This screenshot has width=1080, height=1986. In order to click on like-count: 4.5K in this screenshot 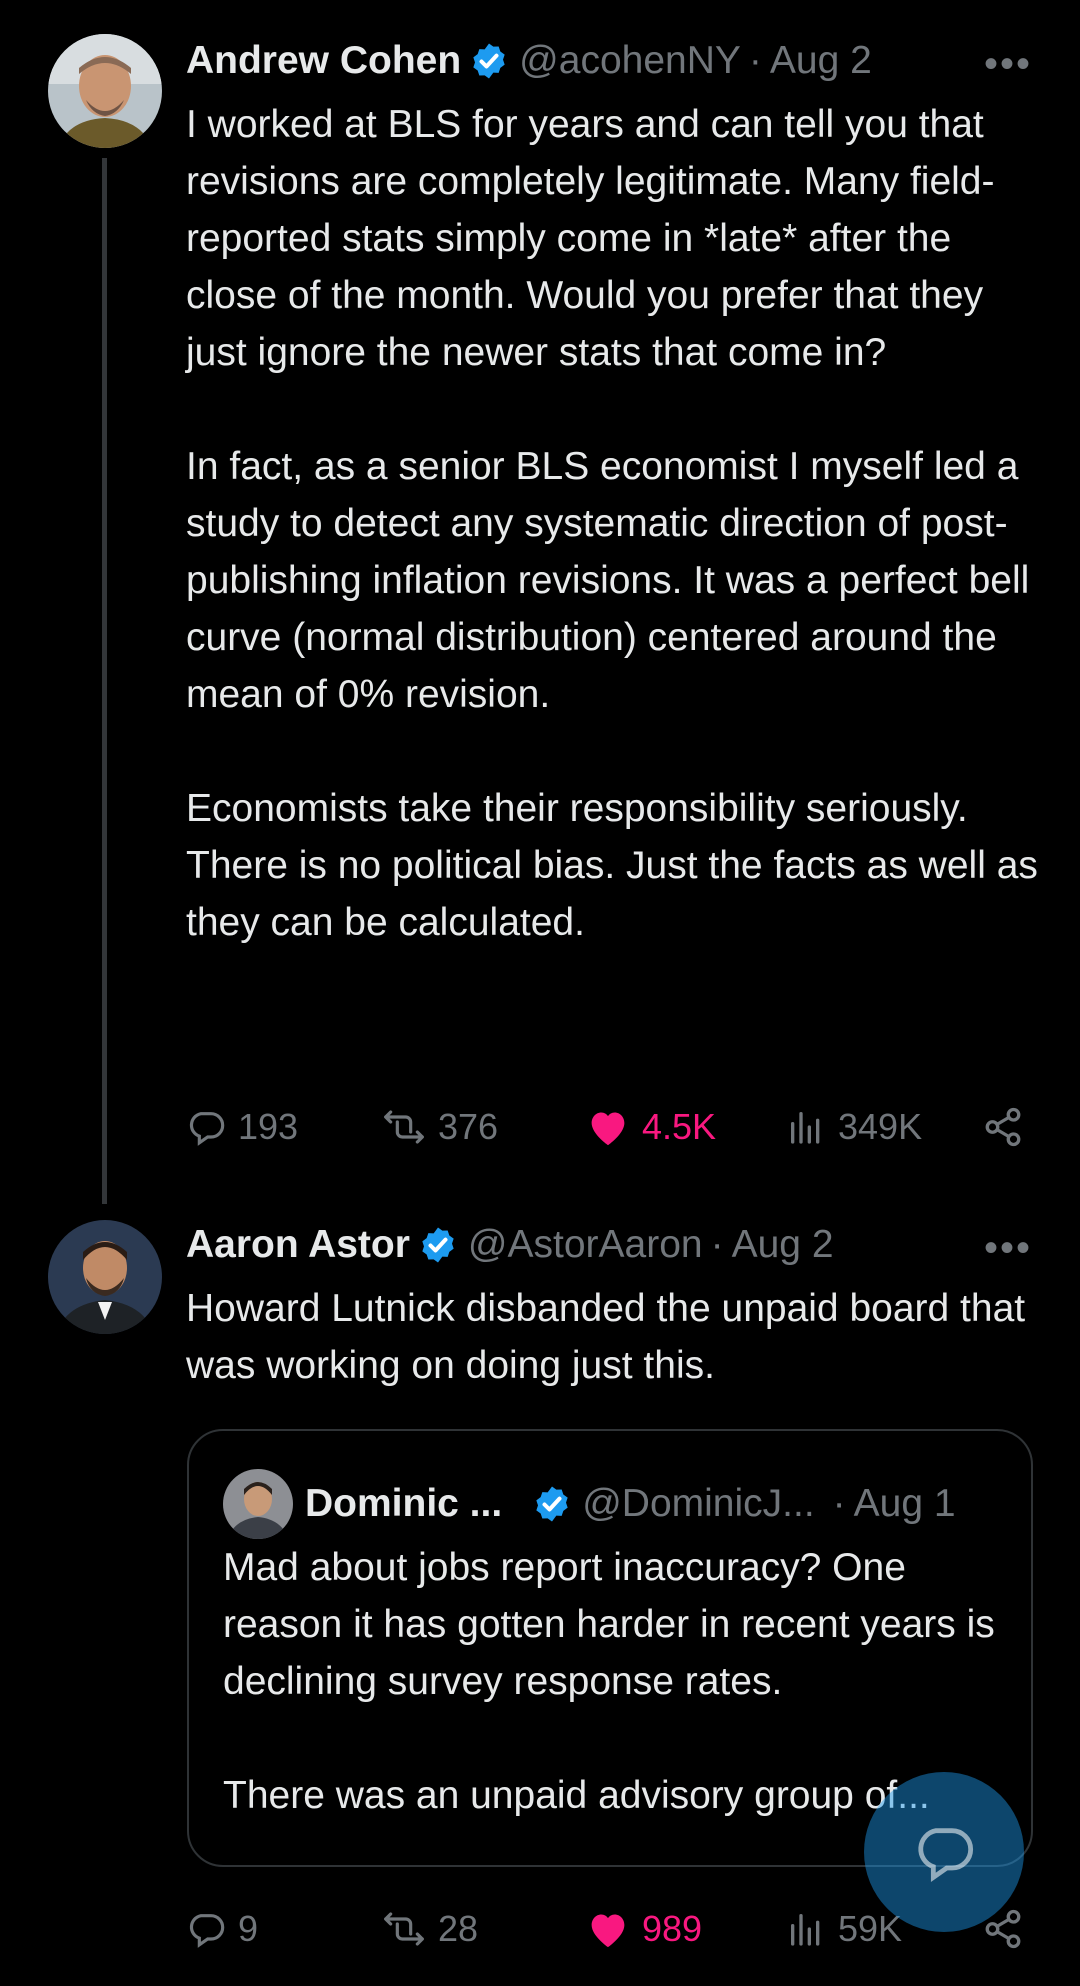, I will do `click(679, 1126)`.